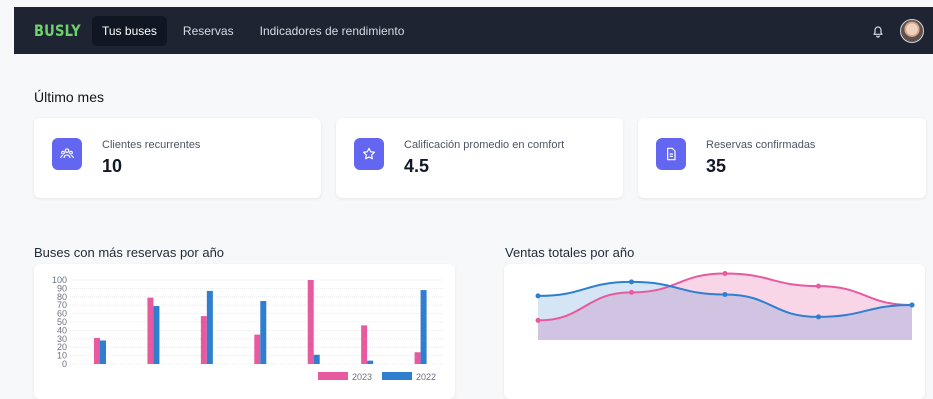 The height and width of the screenshot is (399, 933). What do you see at coordinates (897, 30) in the screenshot?
I see `topbar-actions` at bounding box center [897, 30].